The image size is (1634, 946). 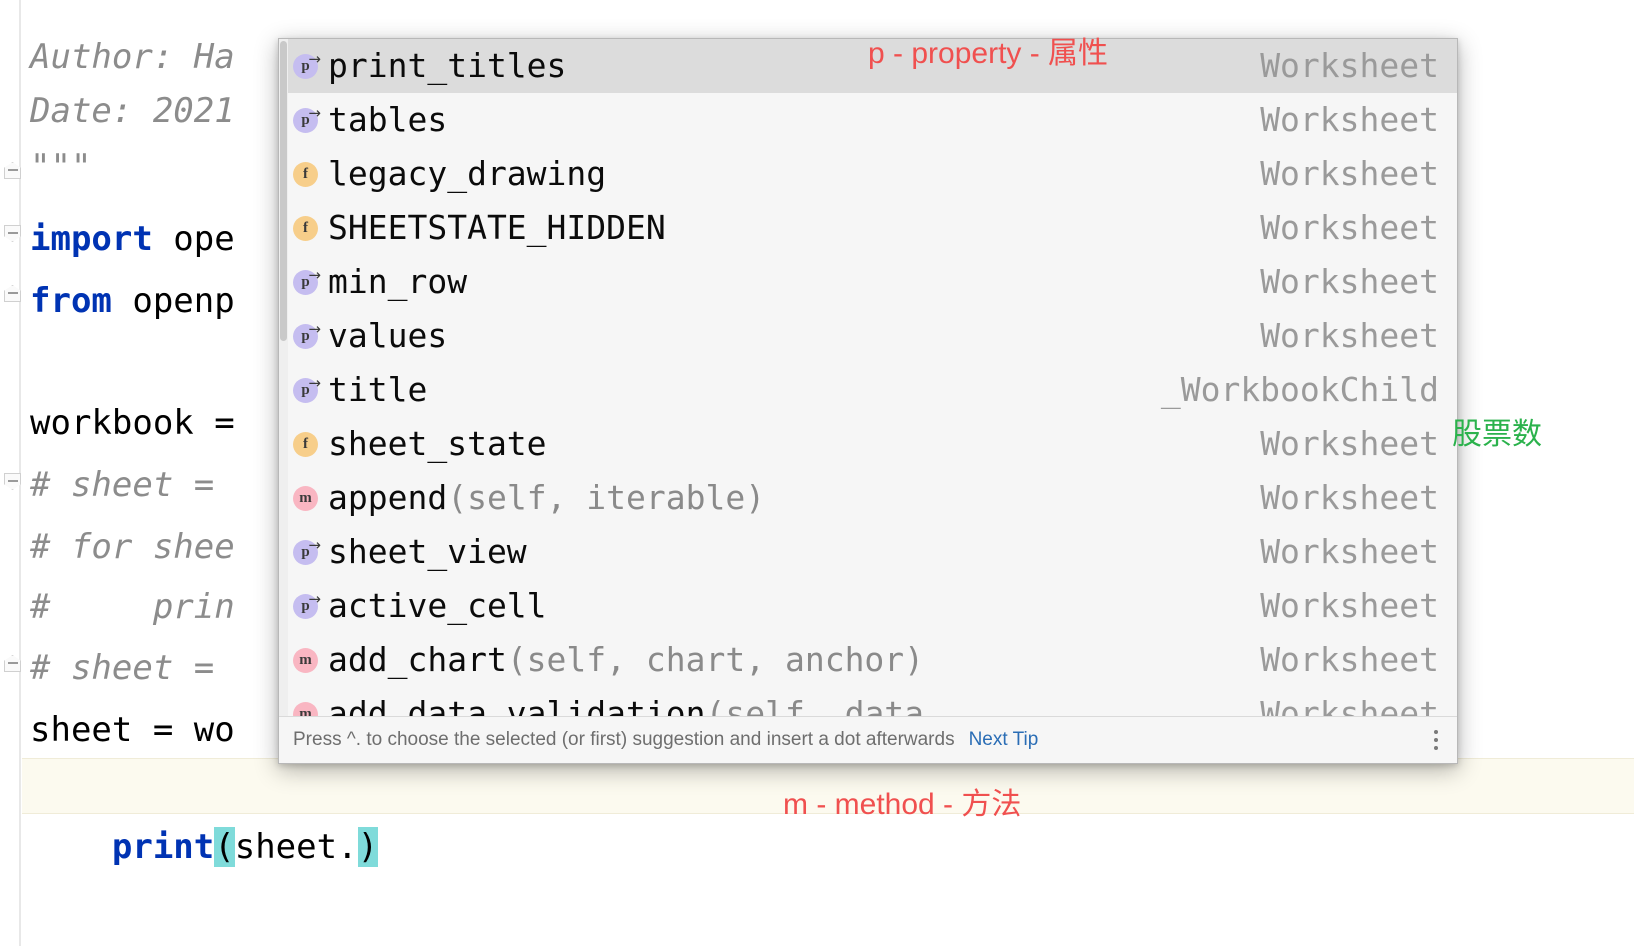 What do you see at coordinates (437, 605) in the screenshot?
I see `completion-item-name: active_cell` at bounding box center [437, 605].